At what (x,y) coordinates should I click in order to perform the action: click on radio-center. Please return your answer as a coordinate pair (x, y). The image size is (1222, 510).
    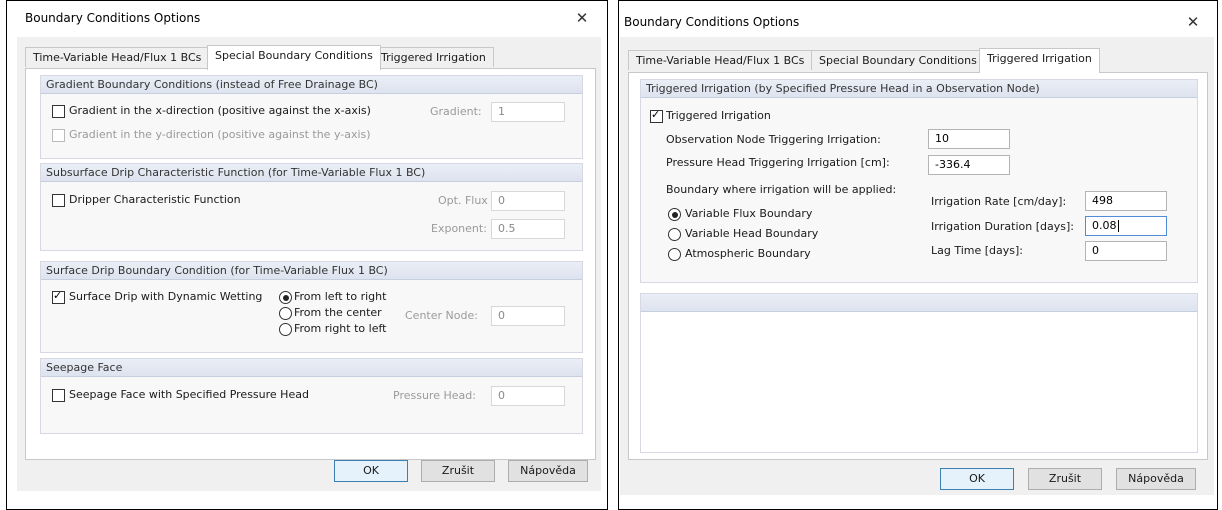
    Looking at the image, I should click on (285, 313).